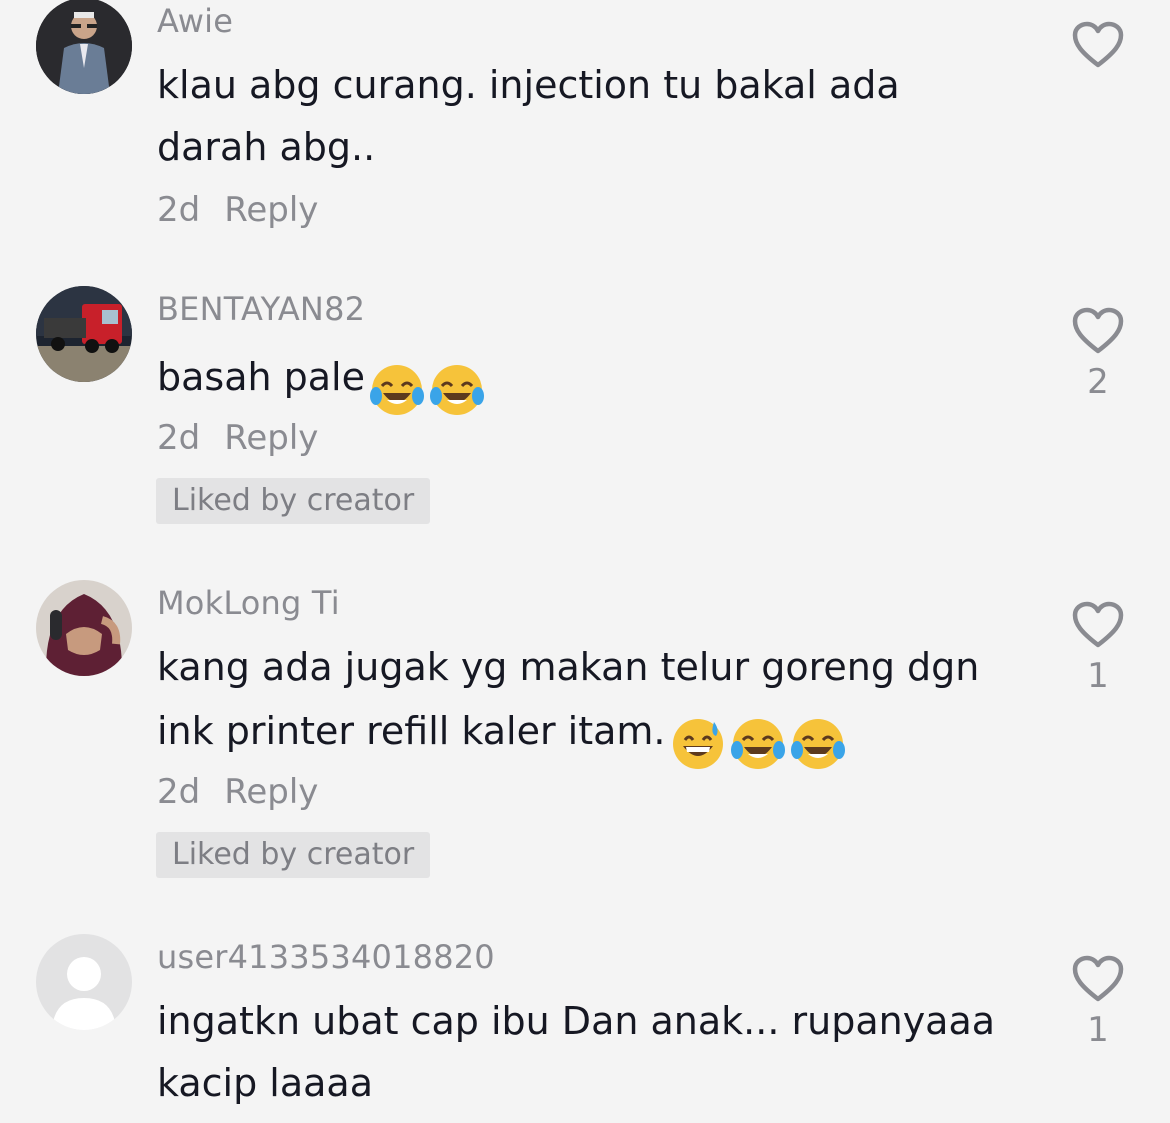 The width and height of the screenshot is (1170, 1123). What do you see at coordinates (265, 1083) in the screenshot?
I see `comment-text-line: kacip laaaa` at bounding box center [265, 1083].